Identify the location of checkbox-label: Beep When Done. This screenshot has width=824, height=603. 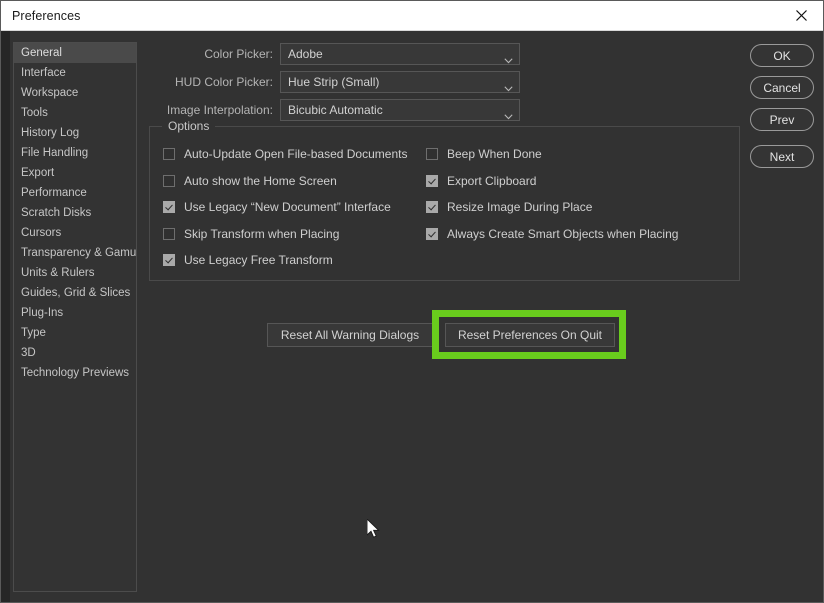
(494, 154).